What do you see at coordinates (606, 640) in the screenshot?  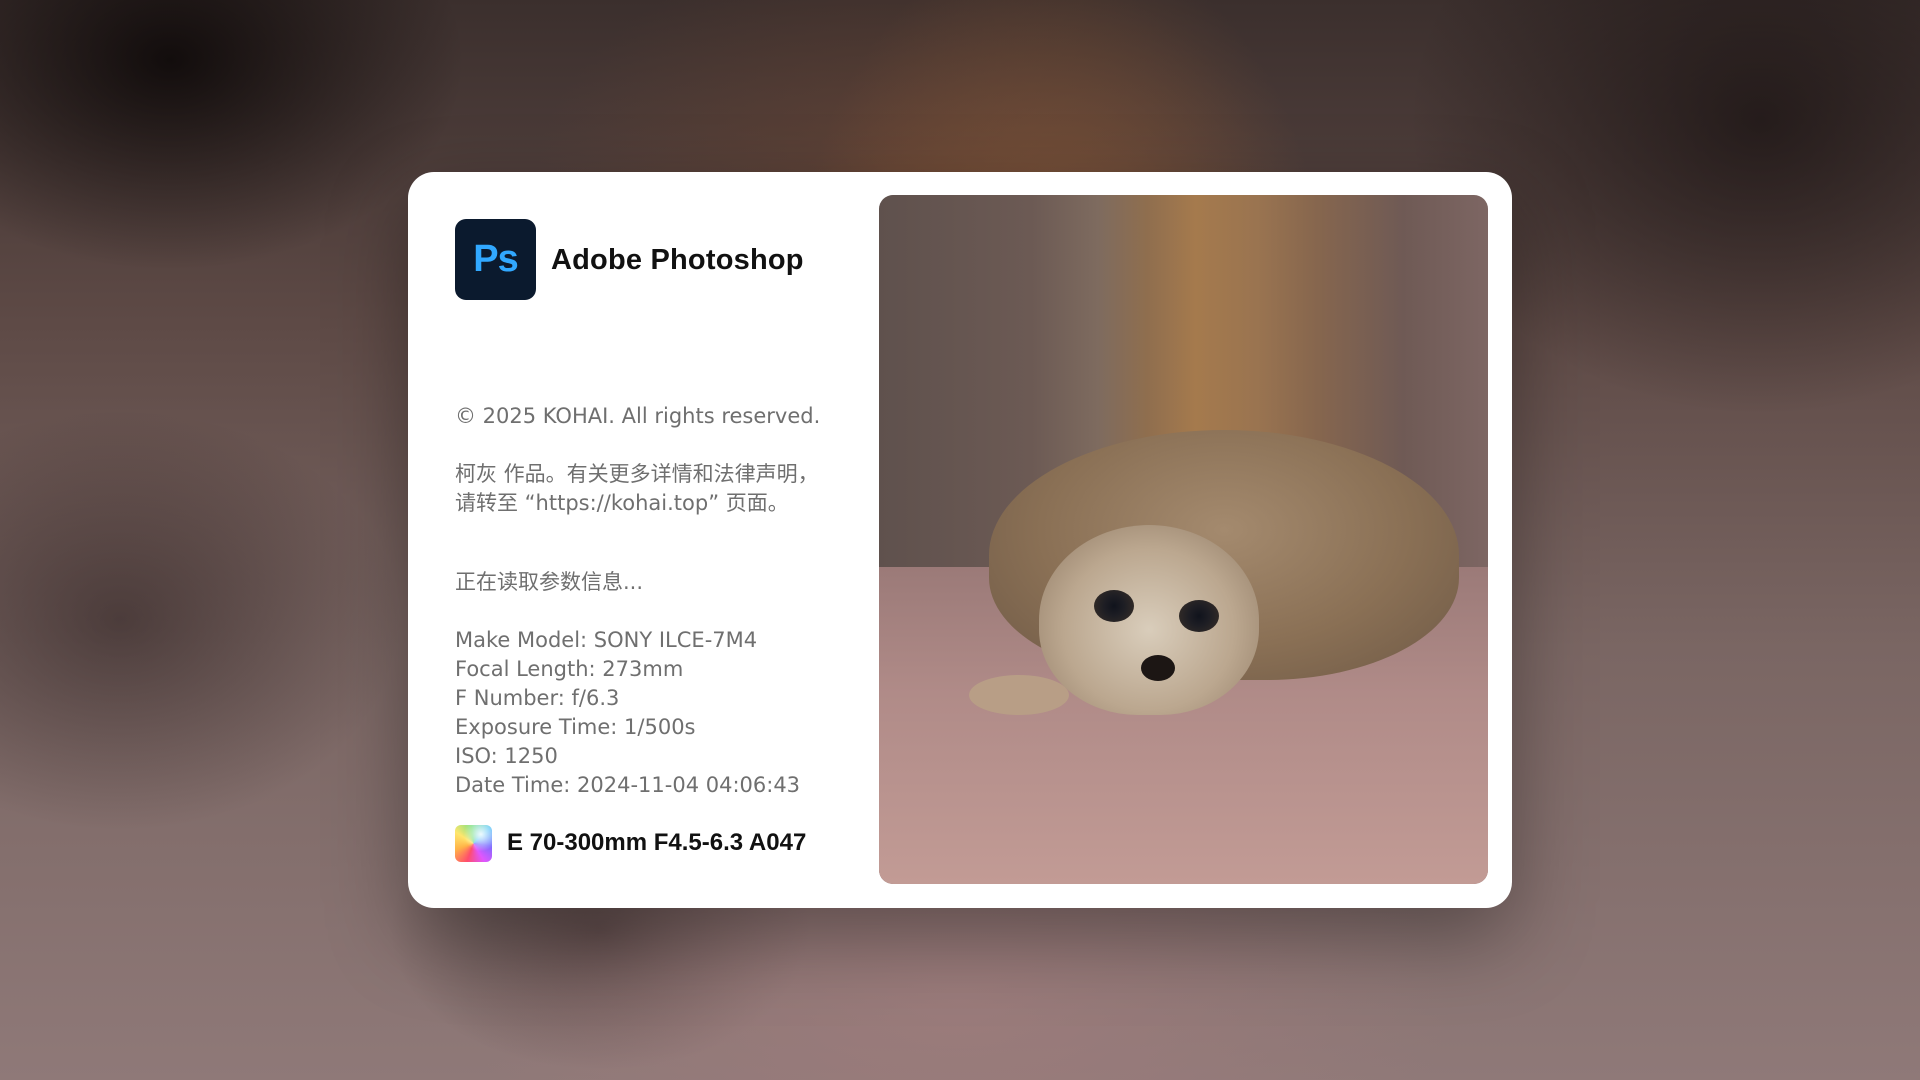 I see `exif-make-model: Make Model: SONY ILCE-7M4` at bounding box center [606, 640].